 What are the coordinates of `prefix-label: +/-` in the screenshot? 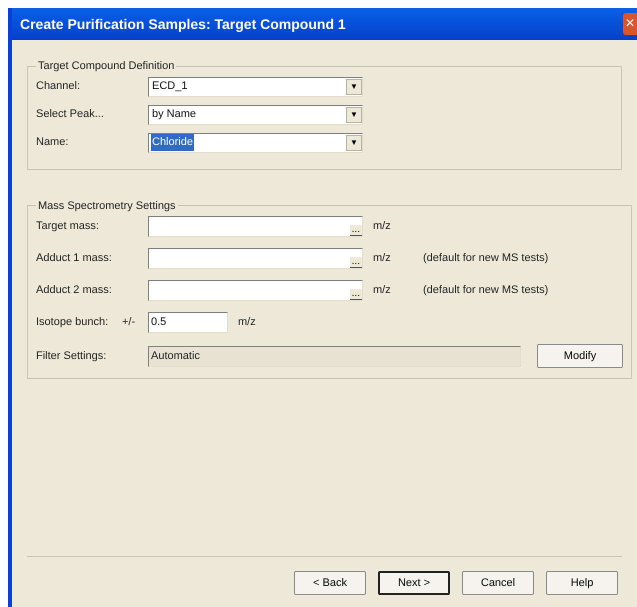 It's located at (129, 322).